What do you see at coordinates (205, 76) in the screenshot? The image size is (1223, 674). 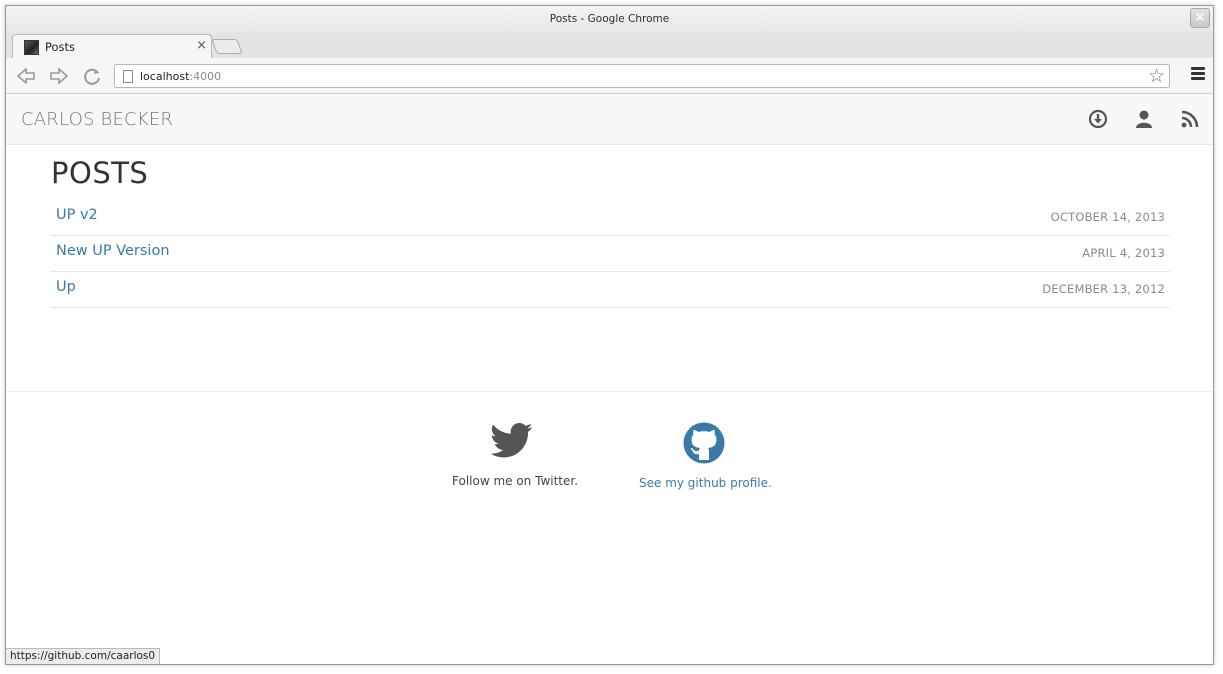 I see `url-port: :4000` at bounding box center [205, 76].